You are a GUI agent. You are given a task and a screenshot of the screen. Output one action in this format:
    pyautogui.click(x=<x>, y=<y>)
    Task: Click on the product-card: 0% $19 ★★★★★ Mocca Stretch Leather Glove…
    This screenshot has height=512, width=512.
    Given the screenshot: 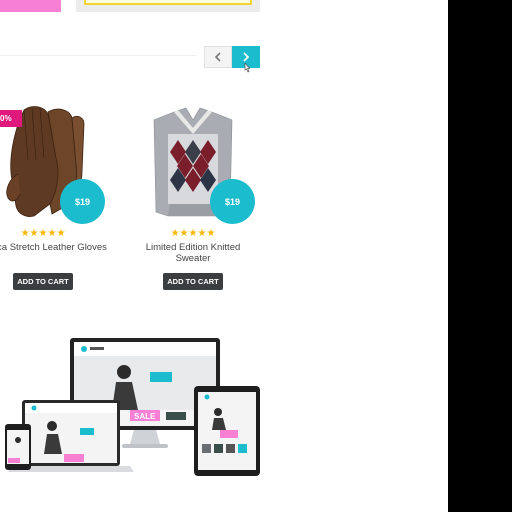 What is the action you would take?
    pyautogui.click(x=54, y=195)
    